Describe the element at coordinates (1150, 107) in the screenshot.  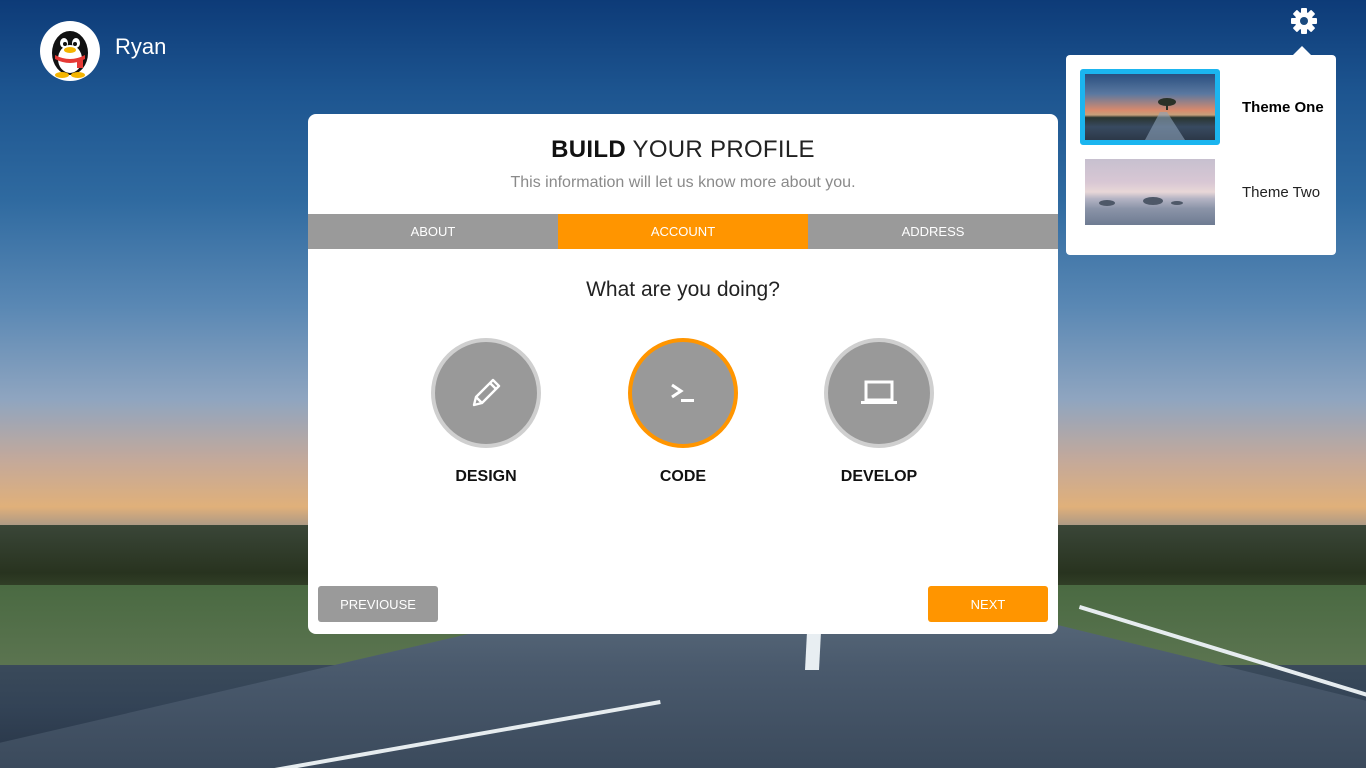
I see `theme-one-thumbnail` at that location.